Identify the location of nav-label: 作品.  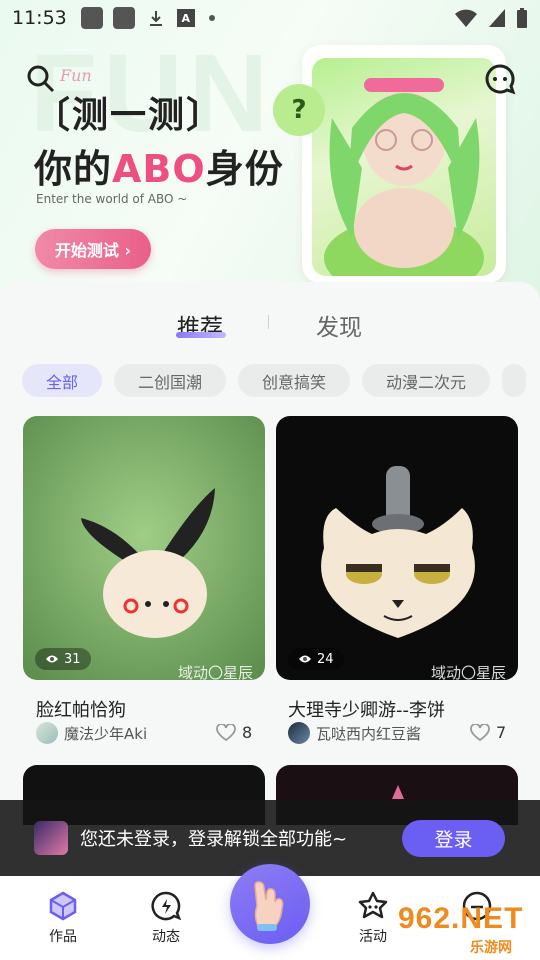
(63, 937).